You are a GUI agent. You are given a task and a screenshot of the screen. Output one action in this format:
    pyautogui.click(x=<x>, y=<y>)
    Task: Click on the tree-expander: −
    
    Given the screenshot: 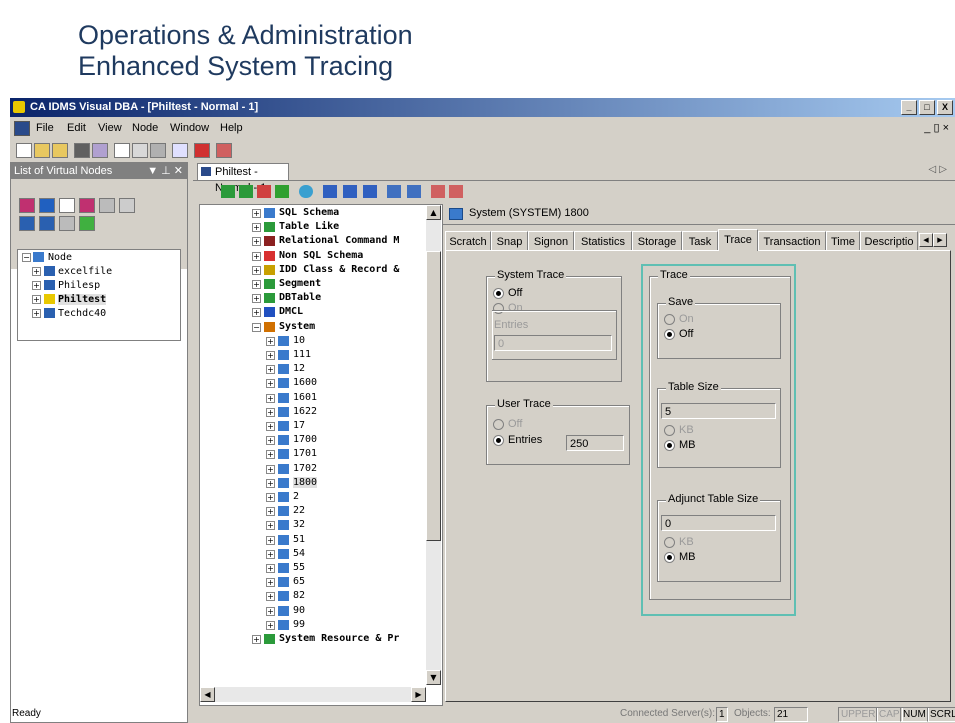 What is the action you would take?
    pyautogui.click(x=256, y=327)
    